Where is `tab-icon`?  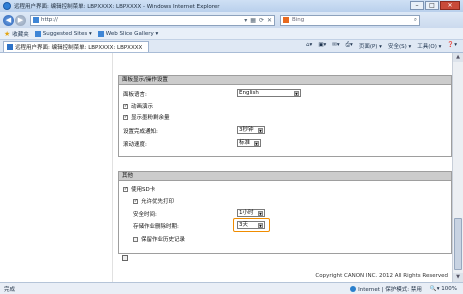 tab-icon is located at coordinates (10, 46).